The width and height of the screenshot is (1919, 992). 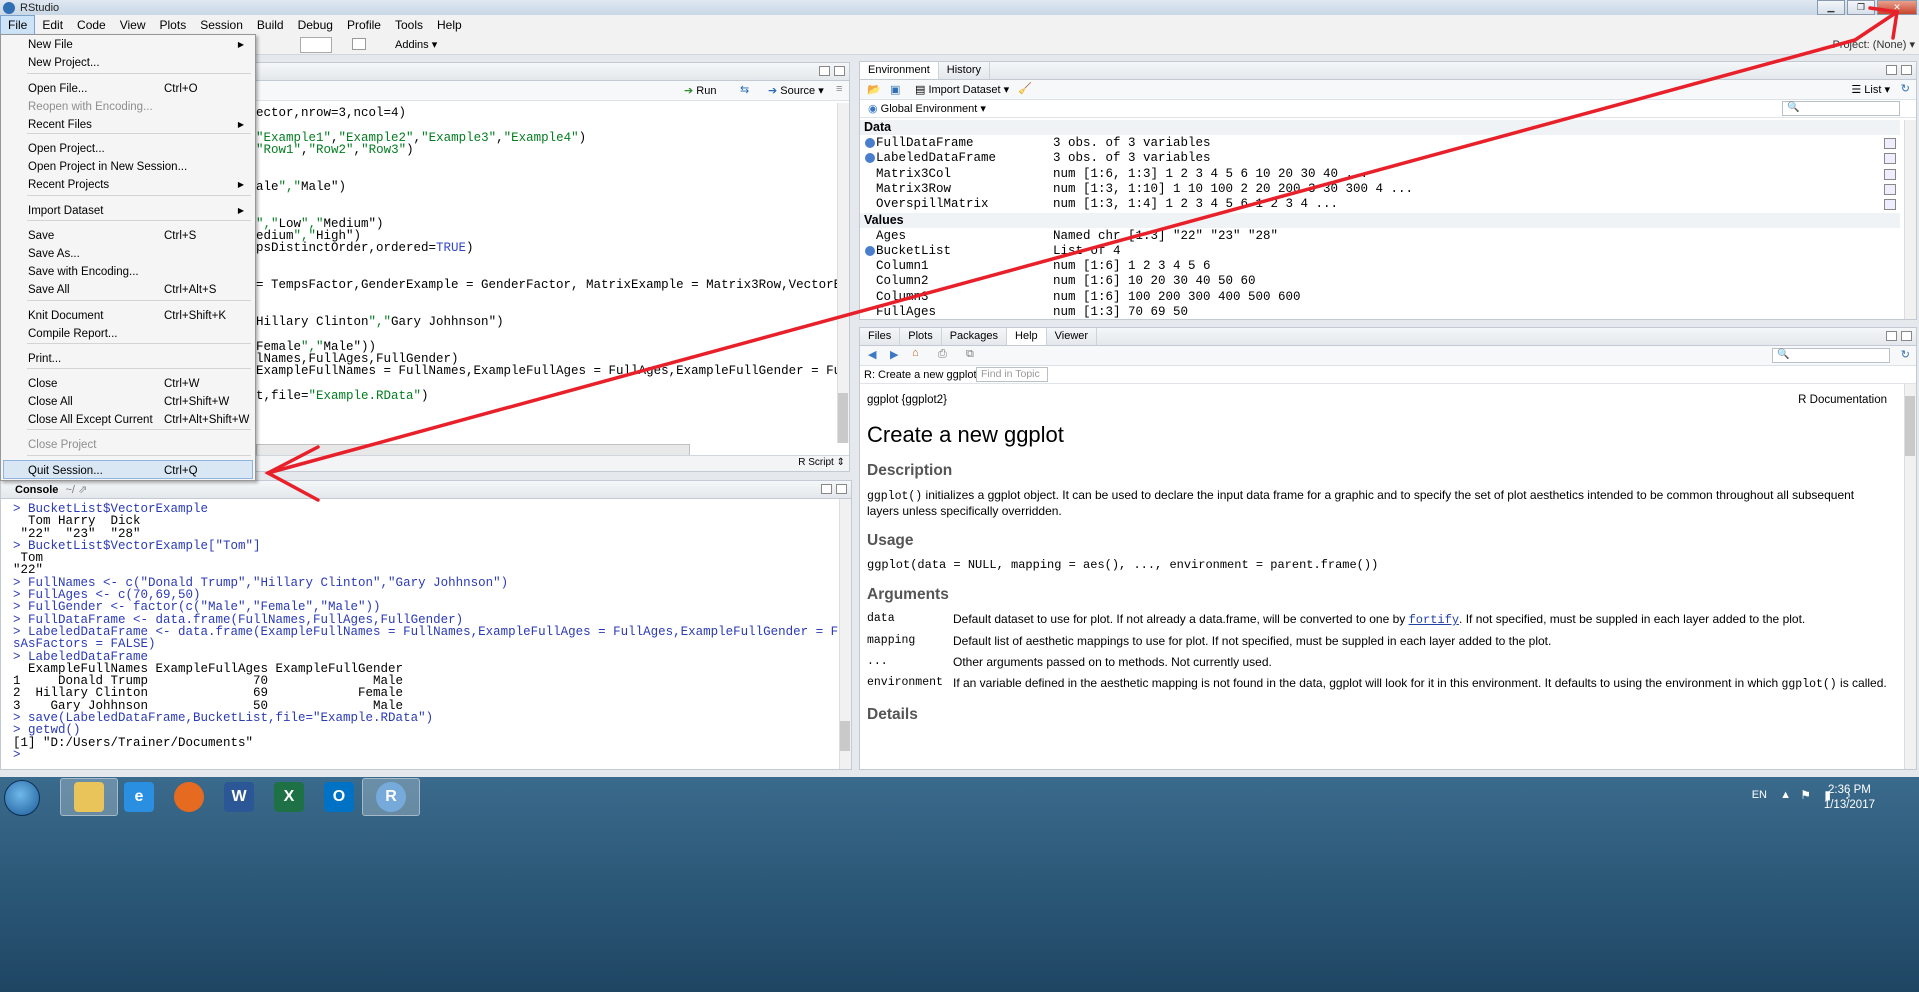 I want to click on file-menu-item: Open File... Ctrl+O, so click(x=139, y=89).